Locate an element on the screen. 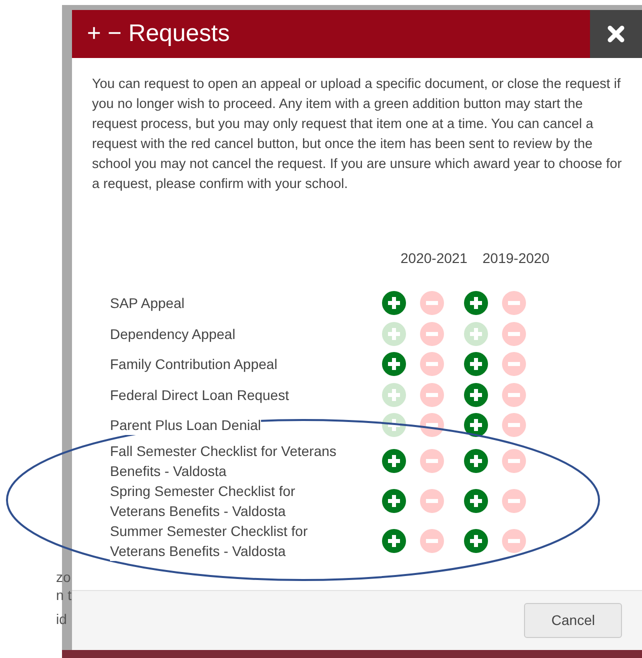 The height and width of the screenshot is (658, 642). close-button is located at coordinates (616, 34).